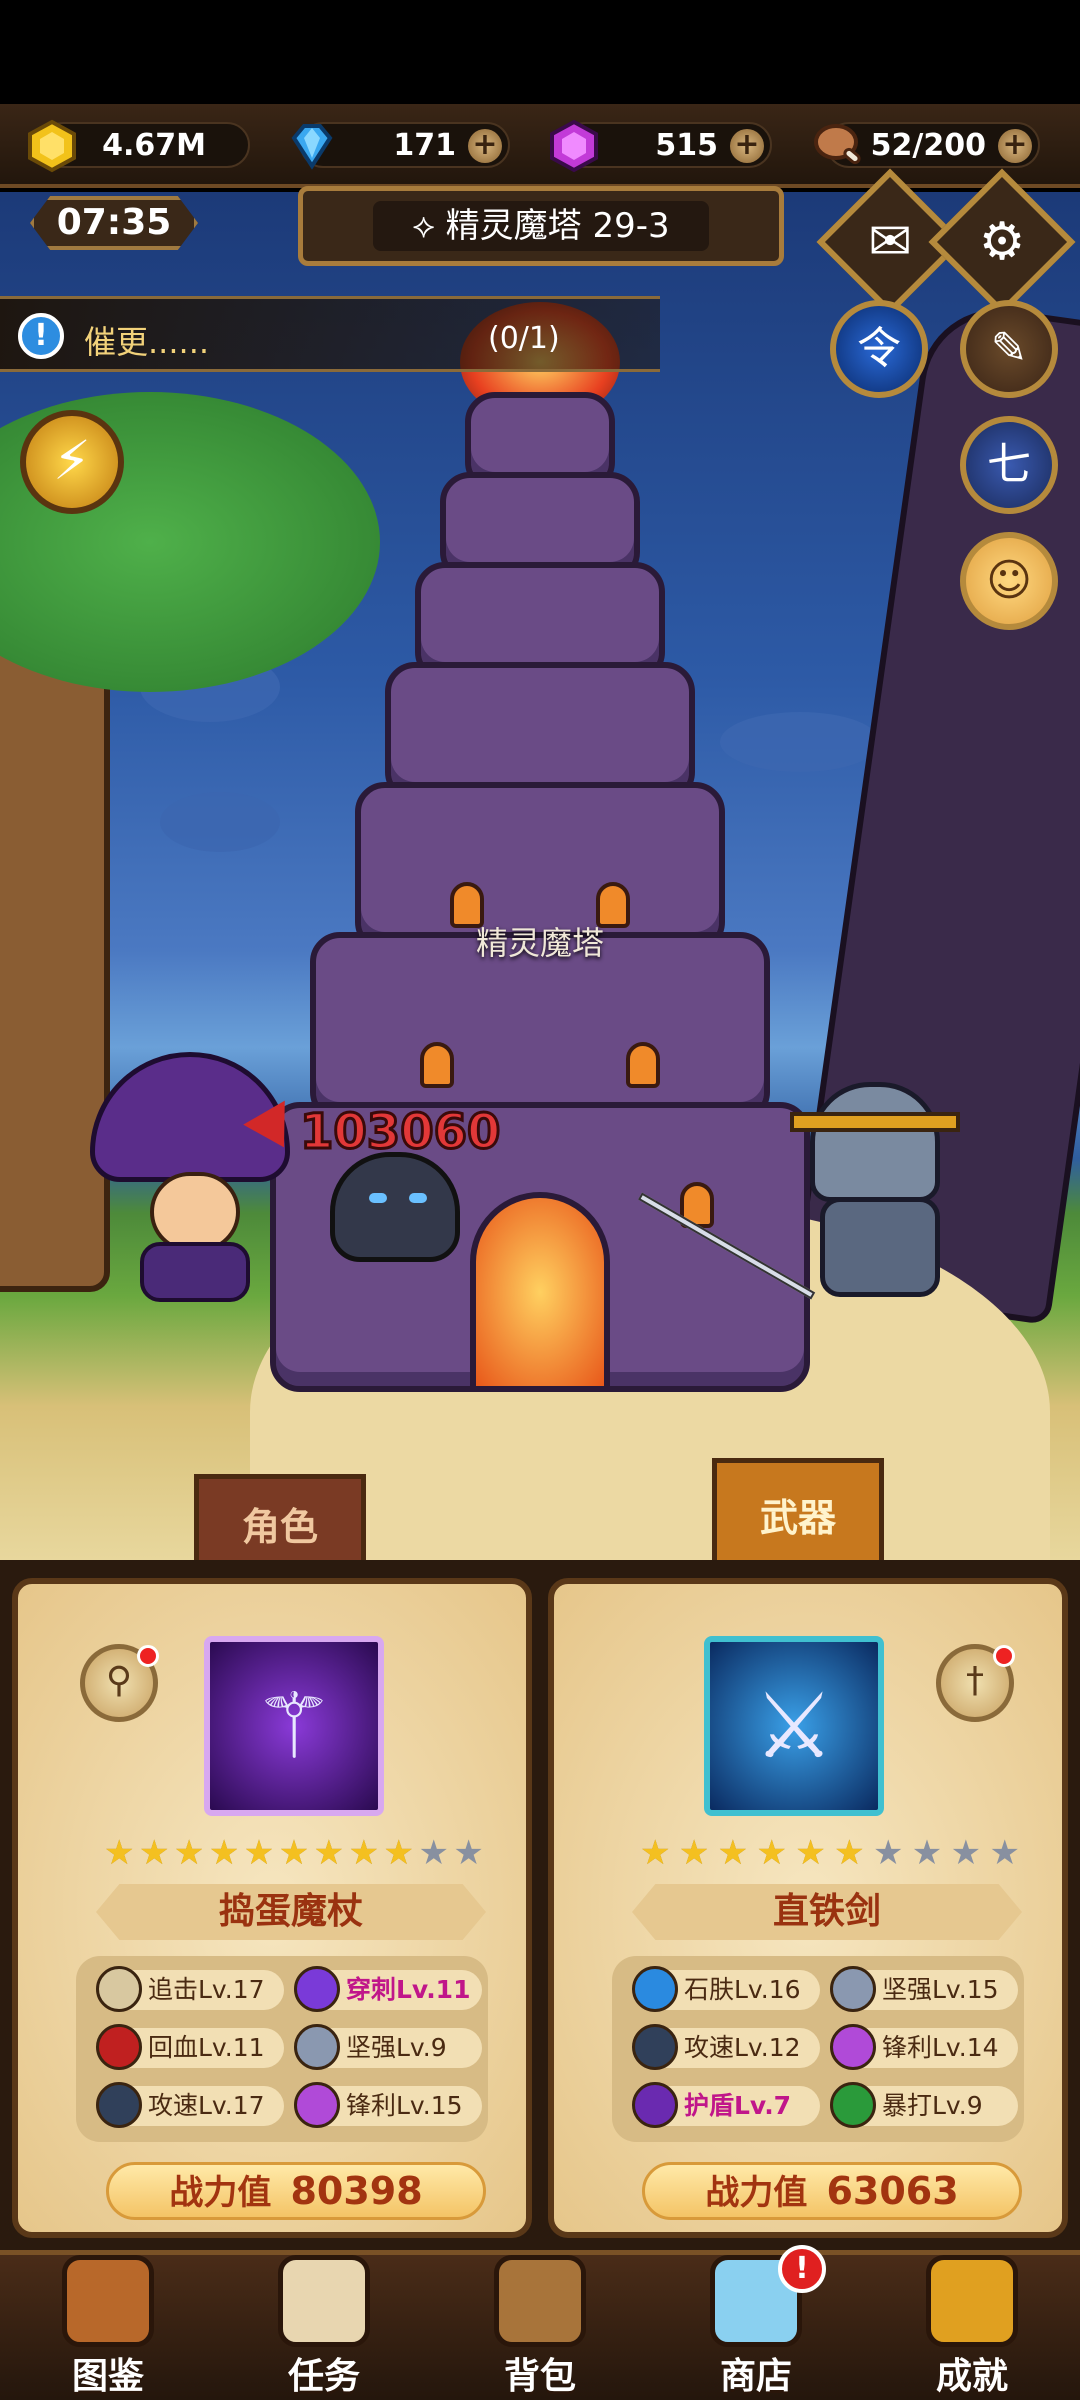 This screenshot has width=1080, height=2400. What do you see at coordinates (399, 1132) in the screenshot?
I see `damage-number: 103060` at bounding box center [399, 1132].